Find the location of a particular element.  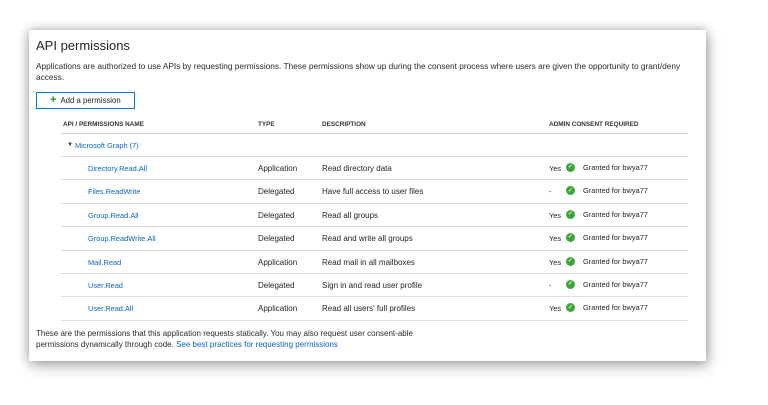

add-permission-label: Add a permission is located at coordinates (90, 100).